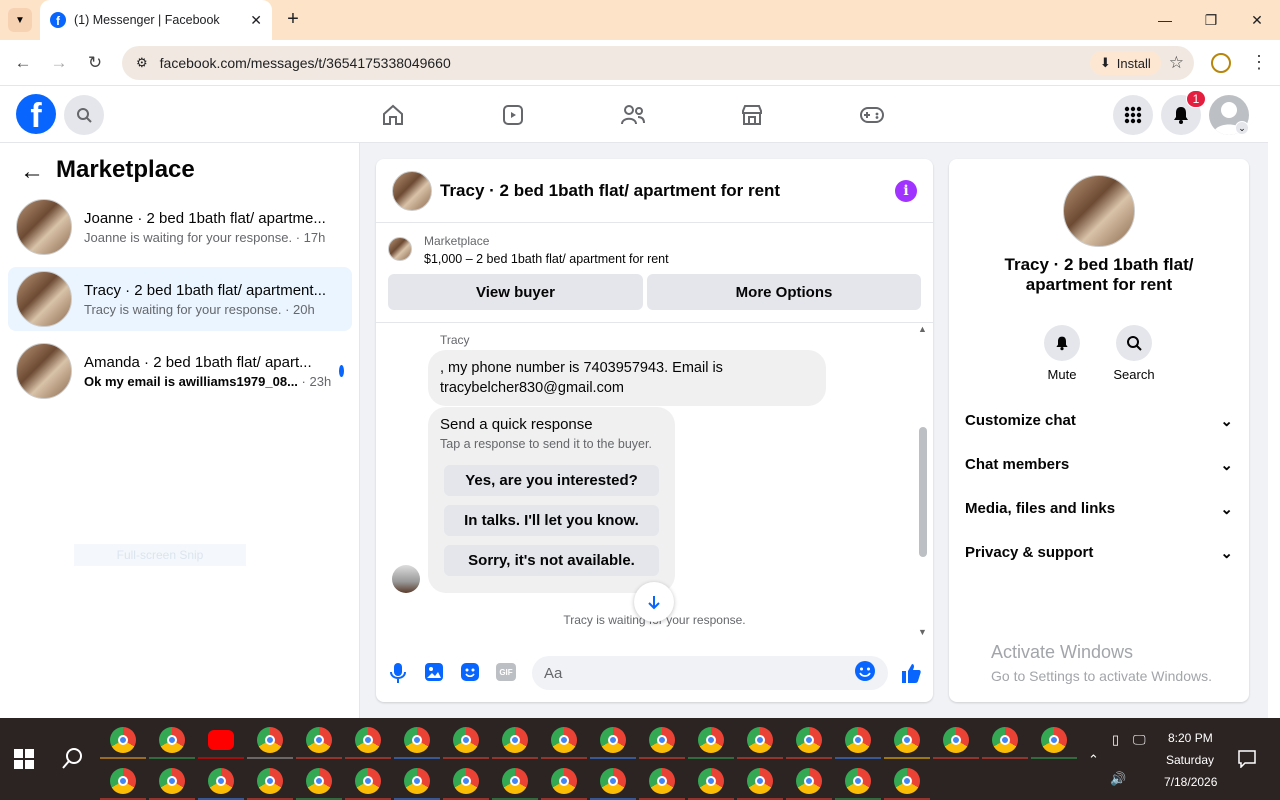 This screenshot has width=1280, height=800. Describe the element at coordinates (412, 190) in the screenshot. I see `chat-avatar` at that location.